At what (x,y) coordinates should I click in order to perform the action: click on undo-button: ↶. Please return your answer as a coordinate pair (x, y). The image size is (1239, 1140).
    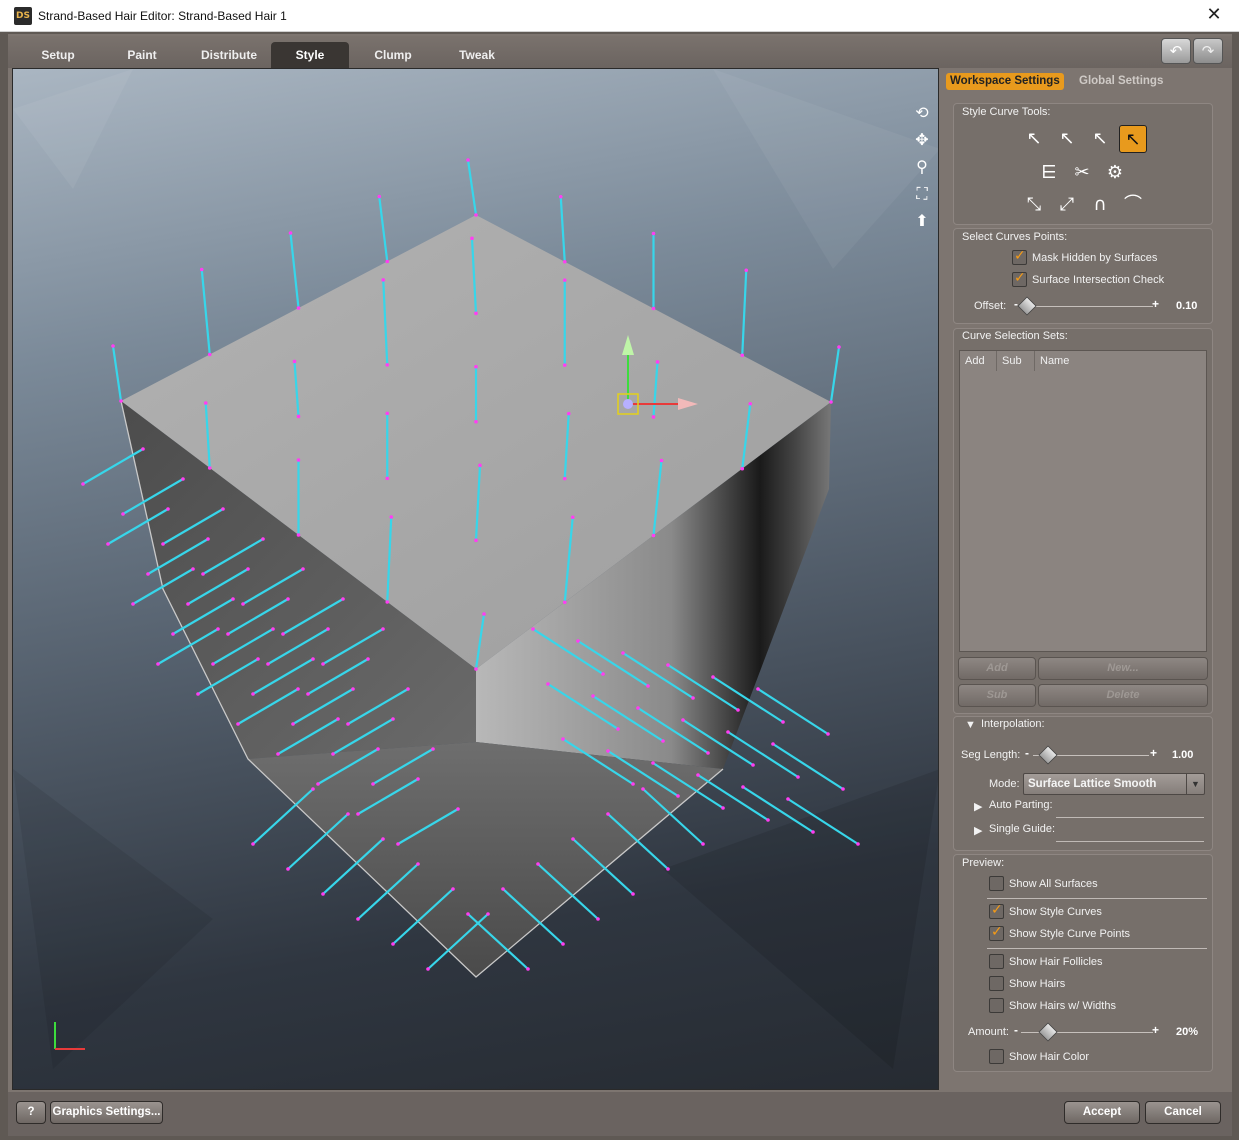
    Looking at the image, I should click on (1176, 51).